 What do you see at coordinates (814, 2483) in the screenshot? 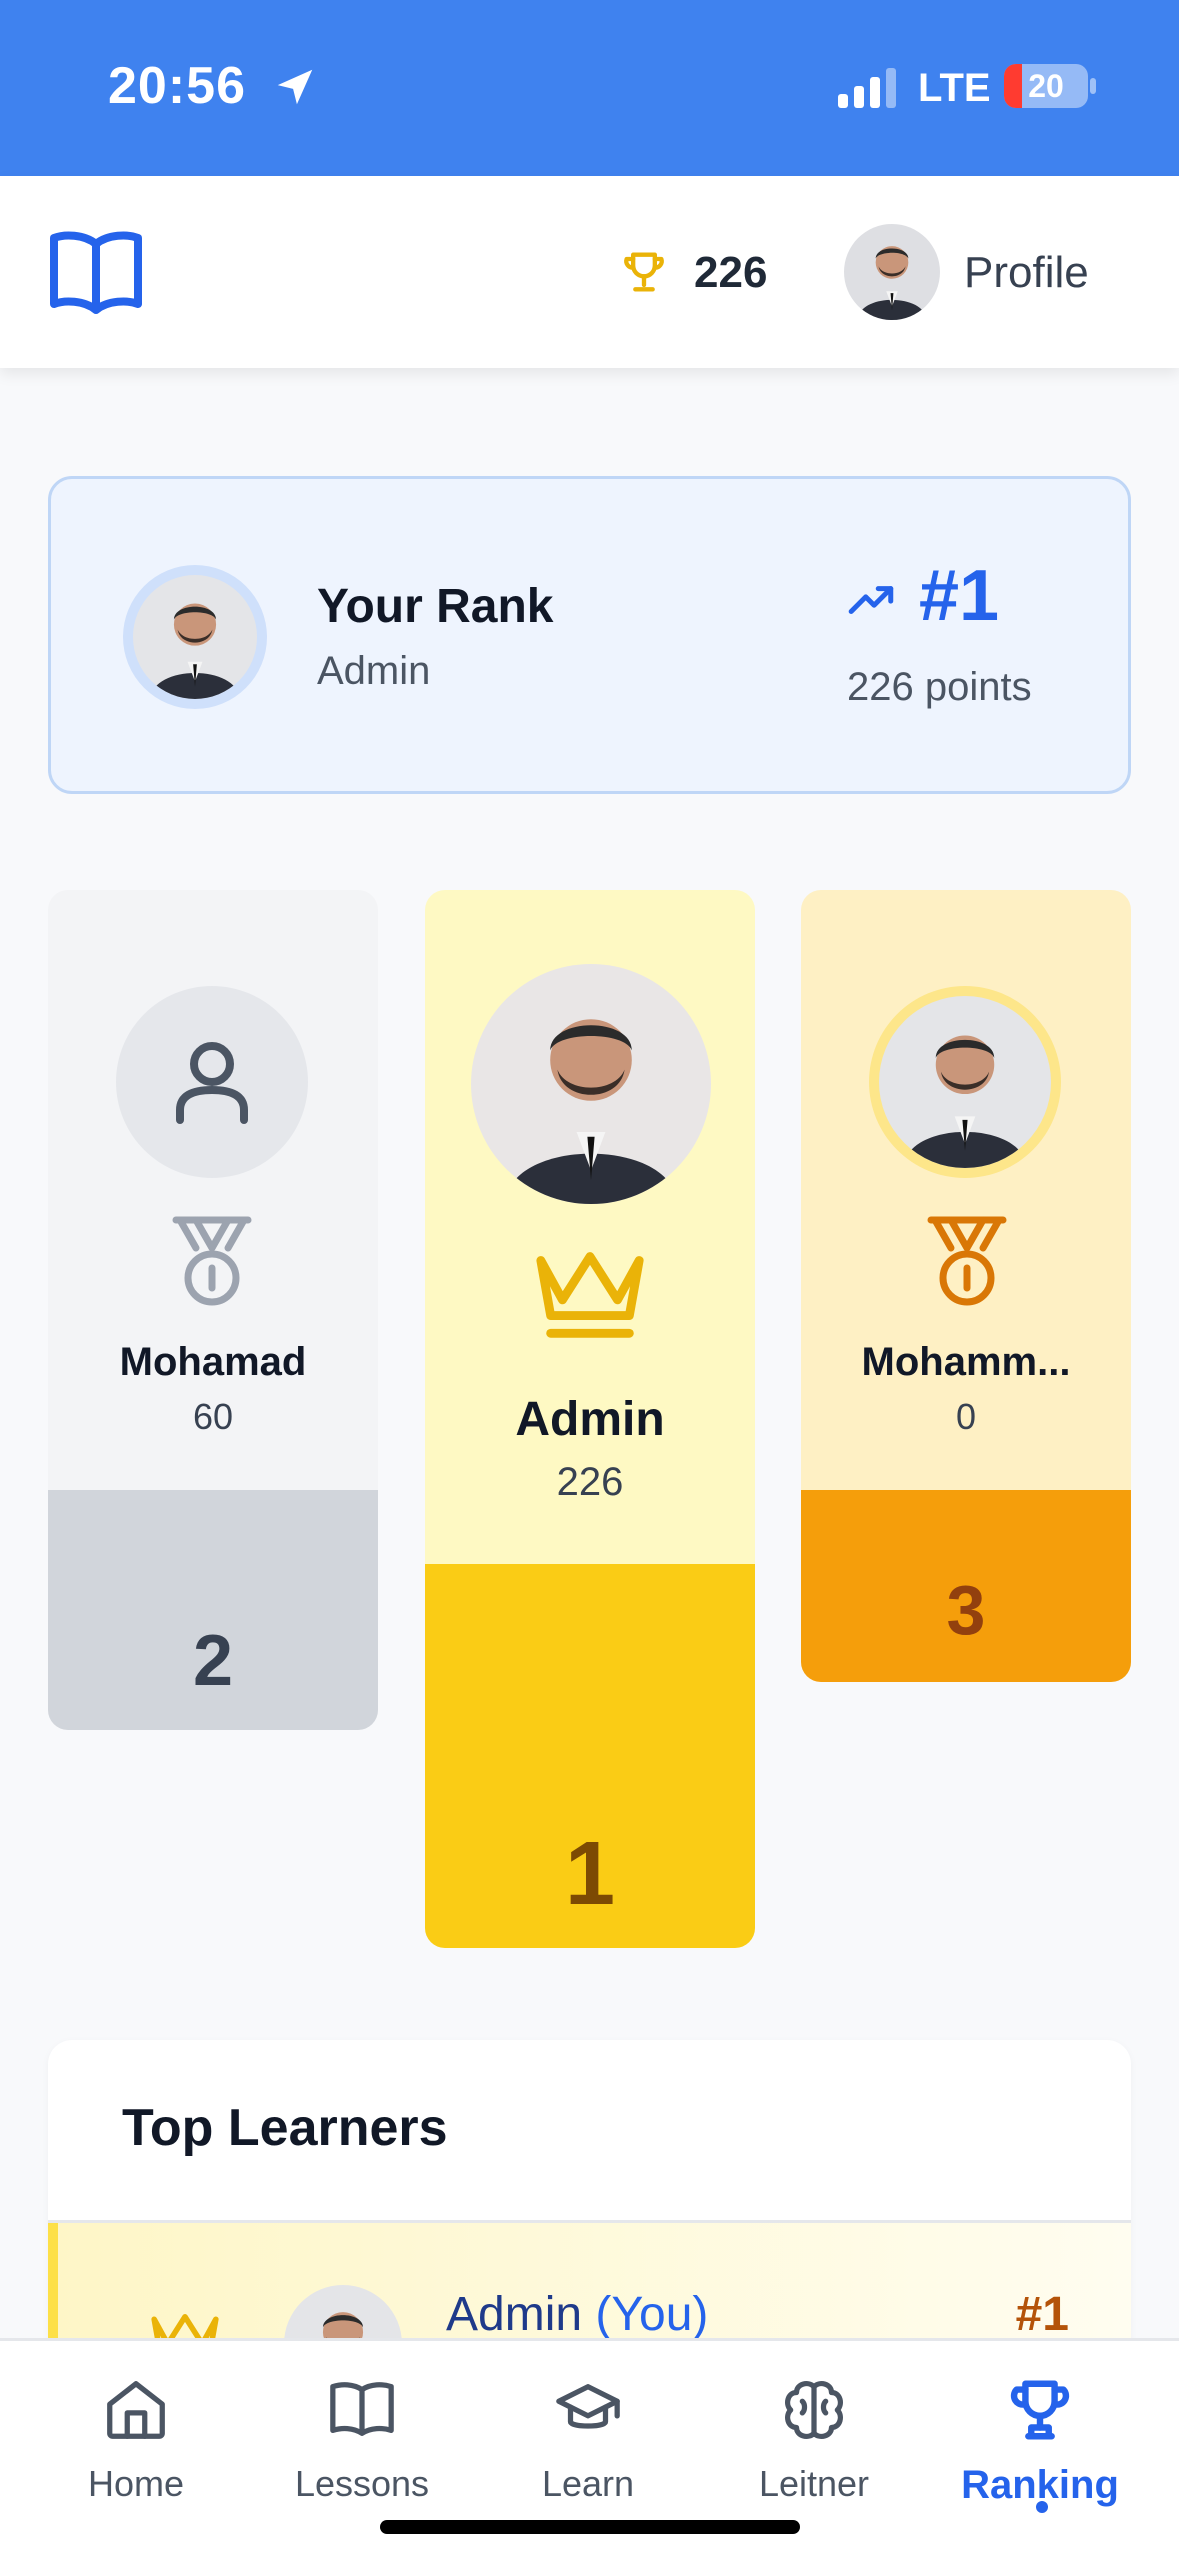
I see `tab-label: Leitner` at bounding box center [814, 2483].